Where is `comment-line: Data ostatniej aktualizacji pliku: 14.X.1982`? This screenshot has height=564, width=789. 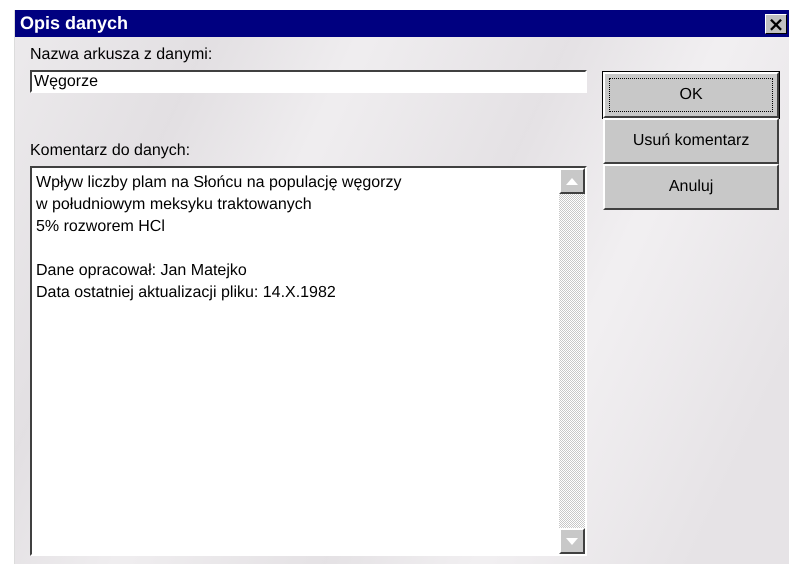 comment-line: Data ostatniej aktualizacji pliku: 14.X.1982 is located at coordinates (186, 293).